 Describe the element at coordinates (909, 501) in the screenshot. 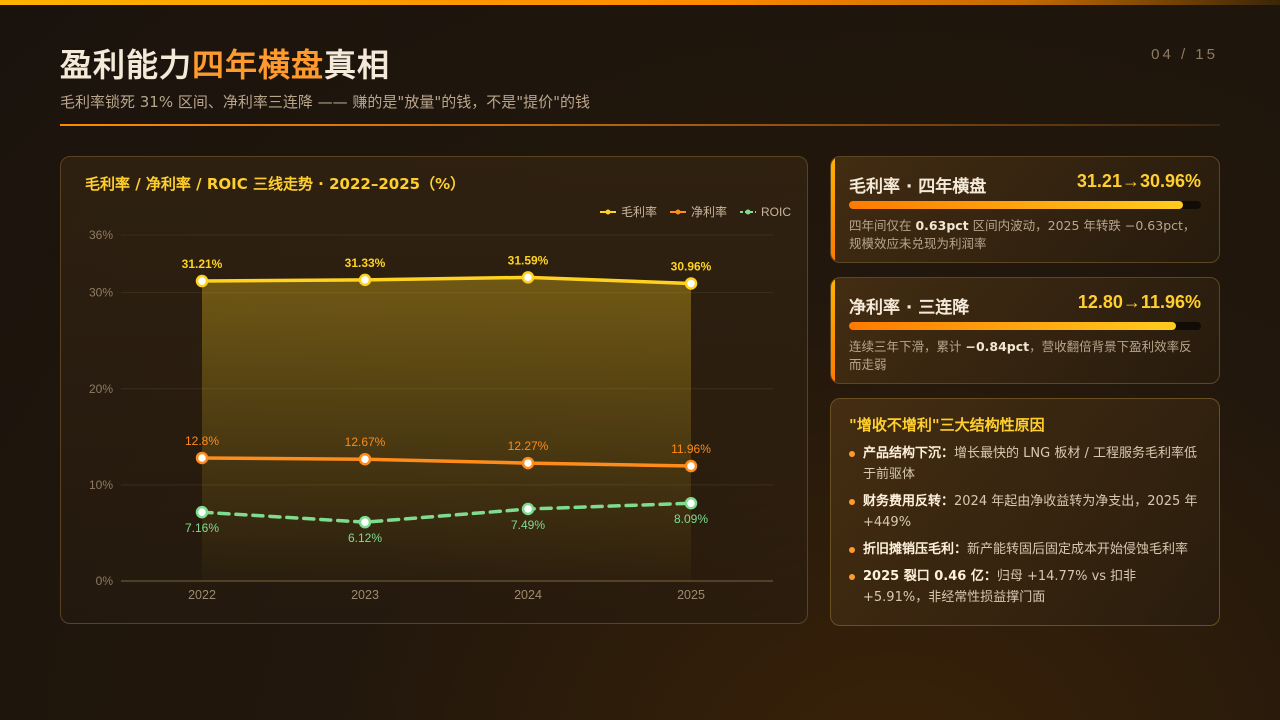

I see `reason-title: 财务费用反转：` at that location.